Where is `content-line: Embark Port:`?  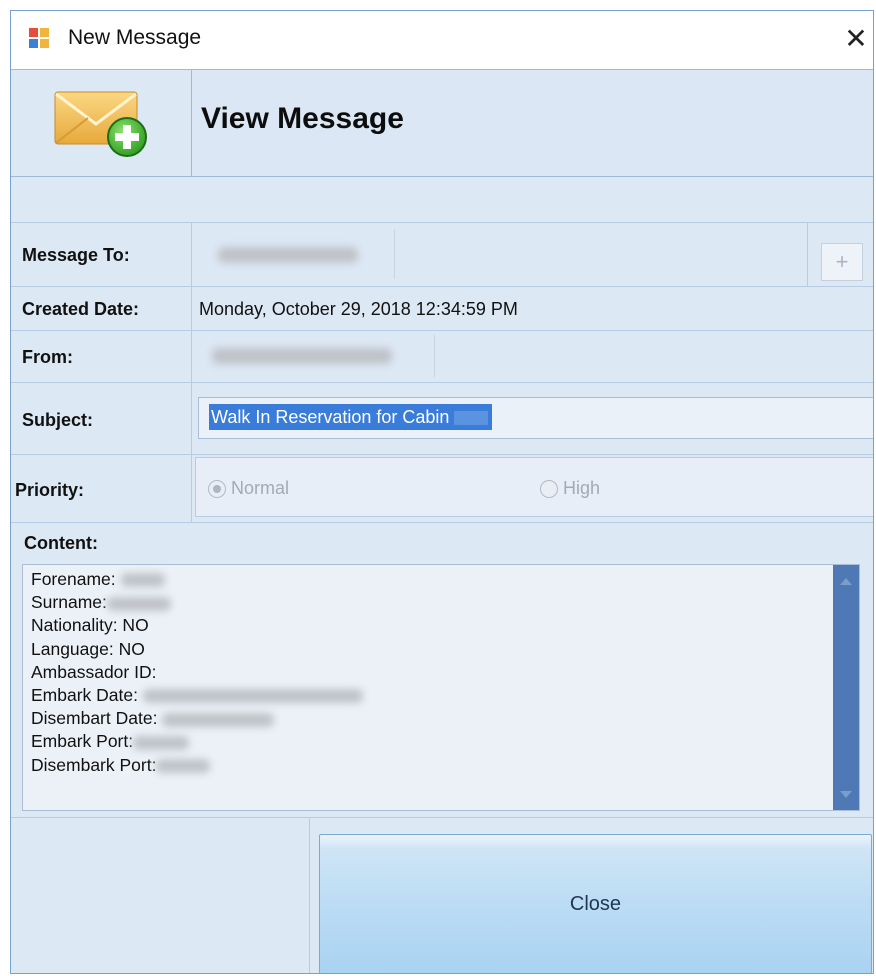
content-line: Embark Port: is located at coordinates (197, 741).